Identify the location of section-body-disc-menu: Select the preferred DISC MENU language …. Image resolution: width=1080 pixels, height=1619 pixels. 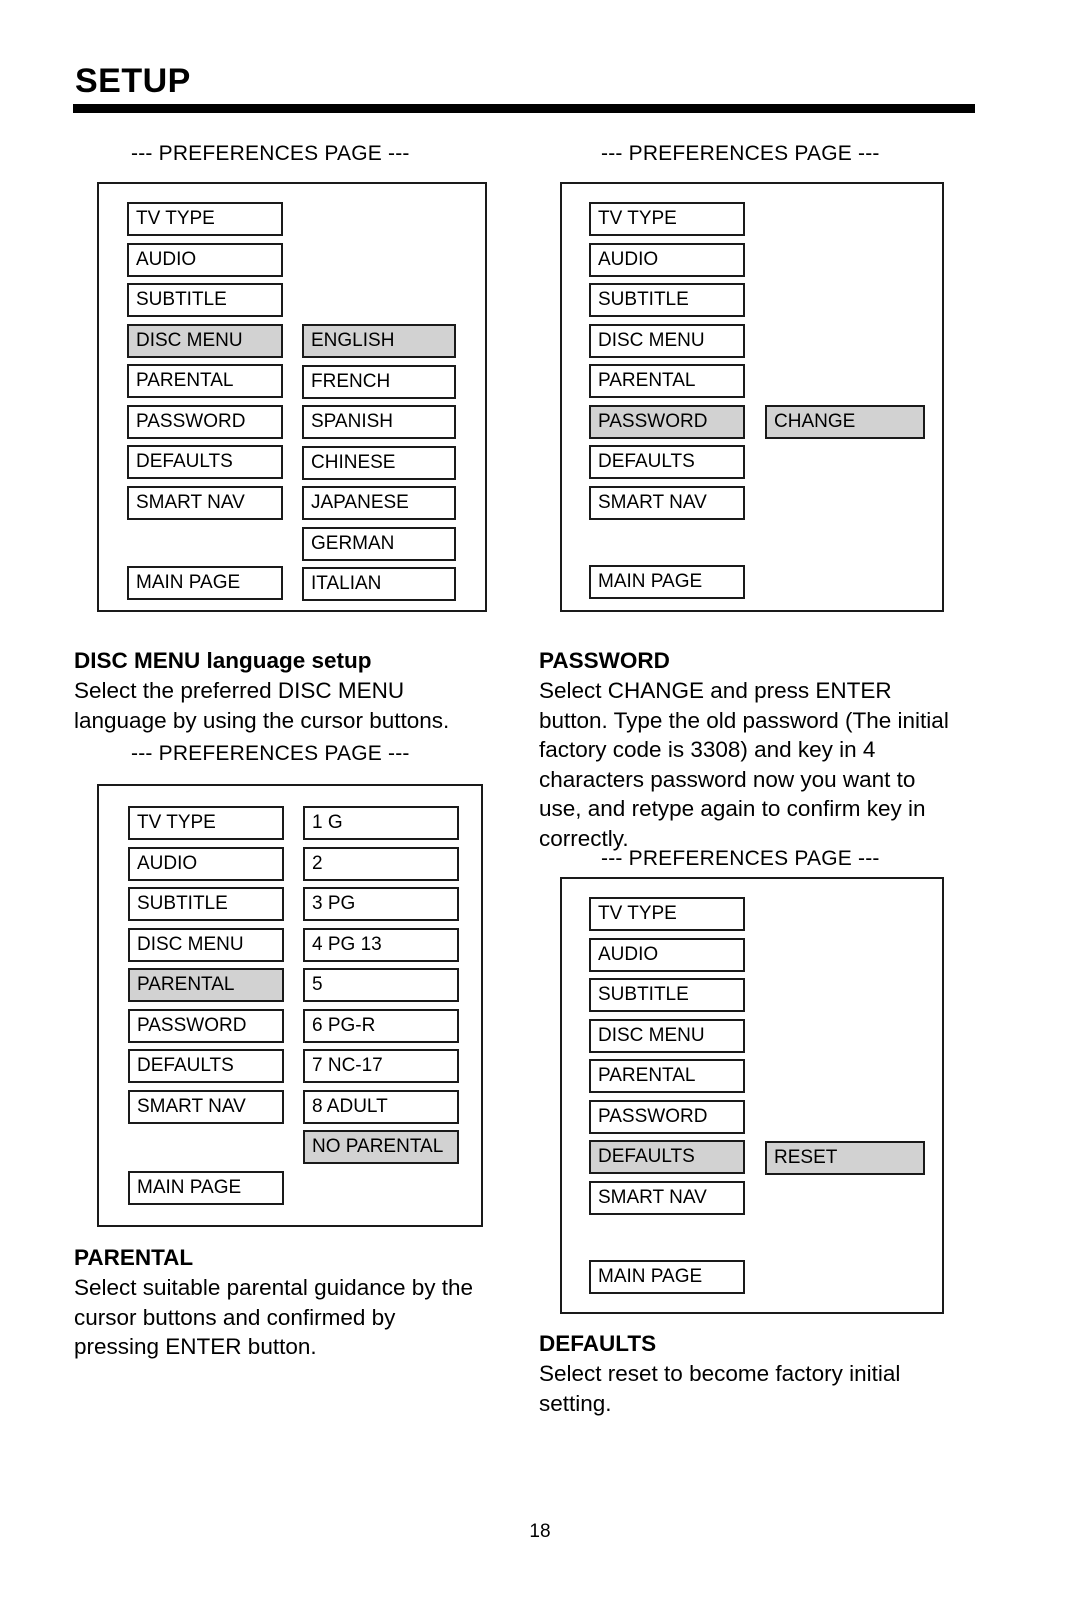
(262, 705).